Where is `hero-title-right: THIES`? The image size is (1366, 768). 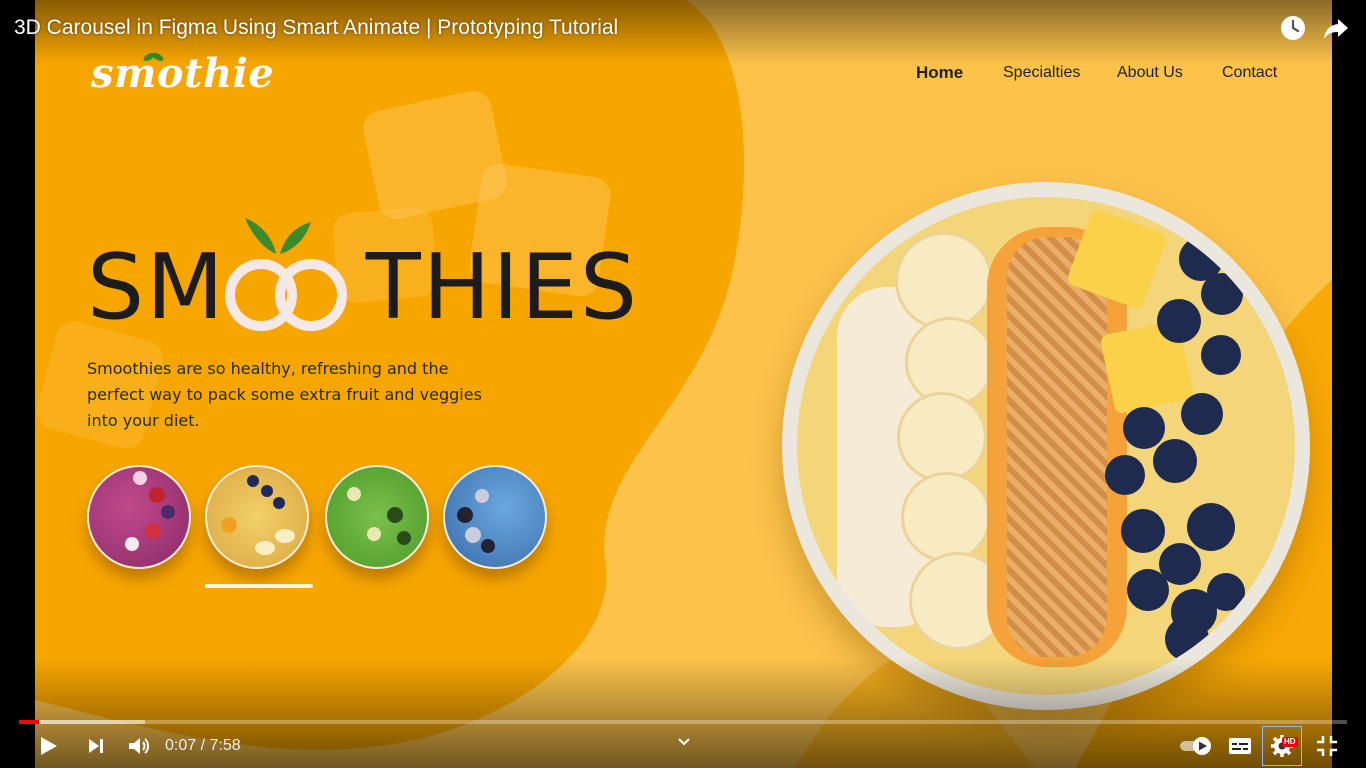
hero-title-right: THIES is located at coordinates (502, 287).